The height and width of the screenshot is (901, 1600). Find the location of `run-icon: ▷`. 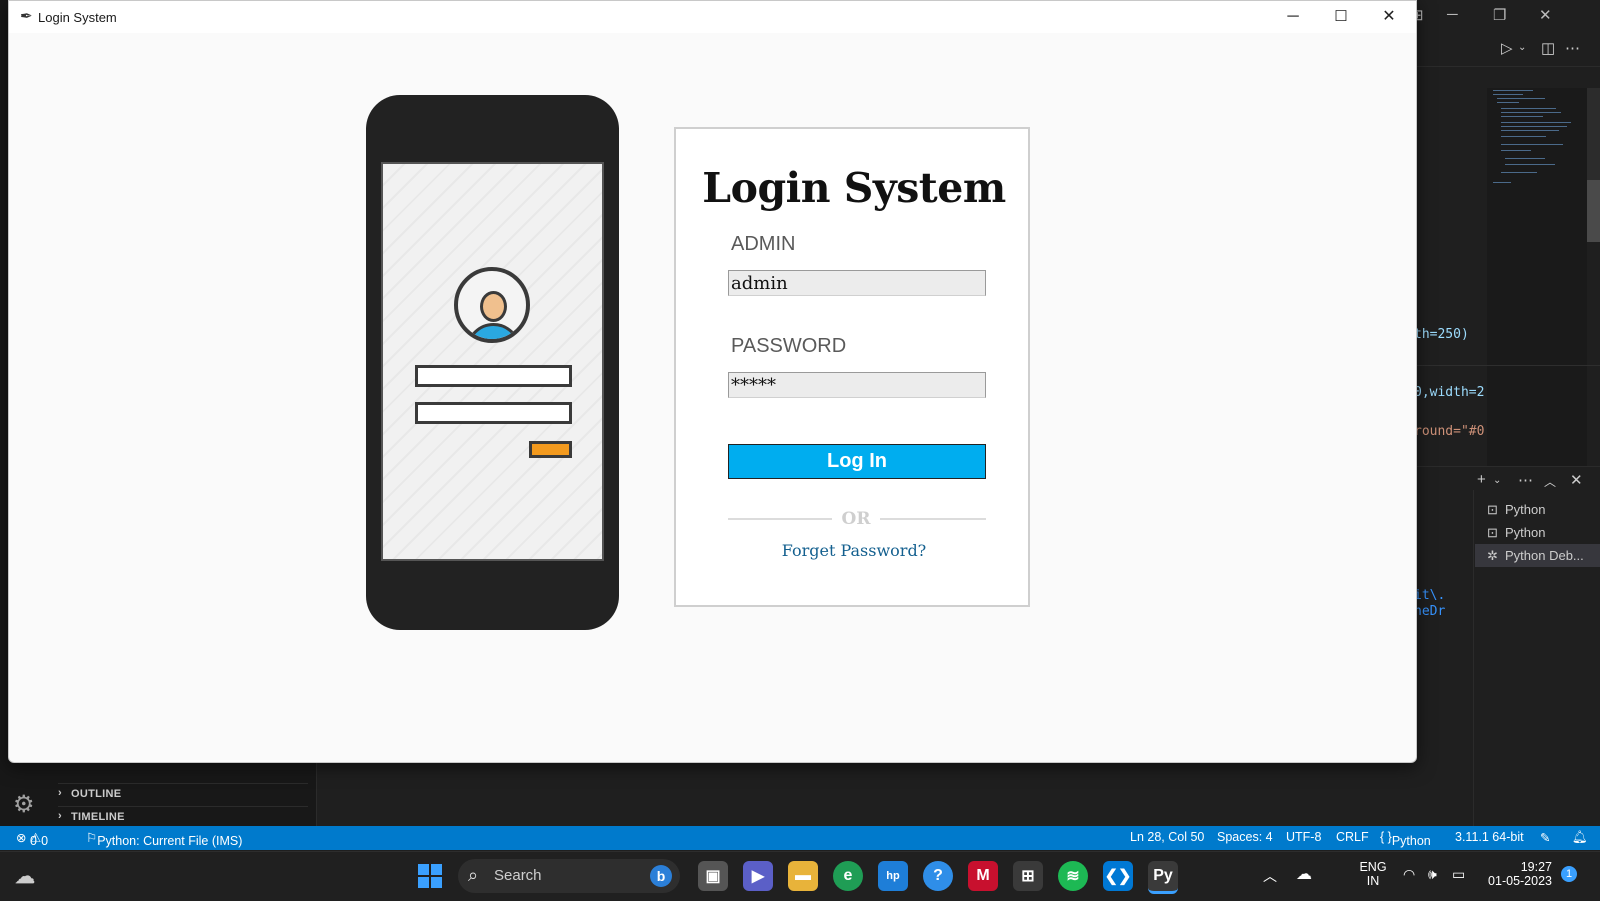

run-icon: ▷ is located at coordinates (1507, 48).